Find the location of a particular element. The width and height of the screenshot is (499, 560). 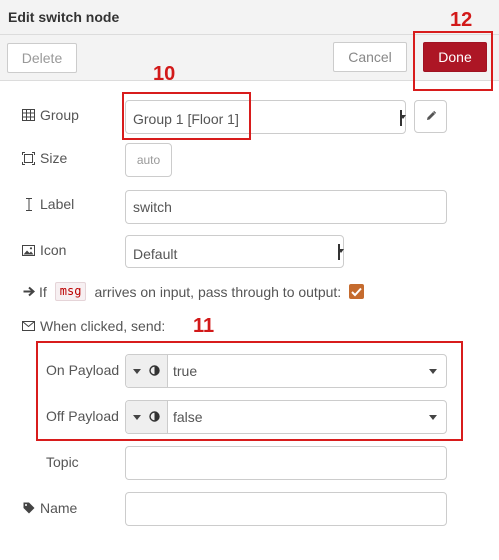

group-select-value: Group 1 [Floor 1] is located at coordinates (186, 119).